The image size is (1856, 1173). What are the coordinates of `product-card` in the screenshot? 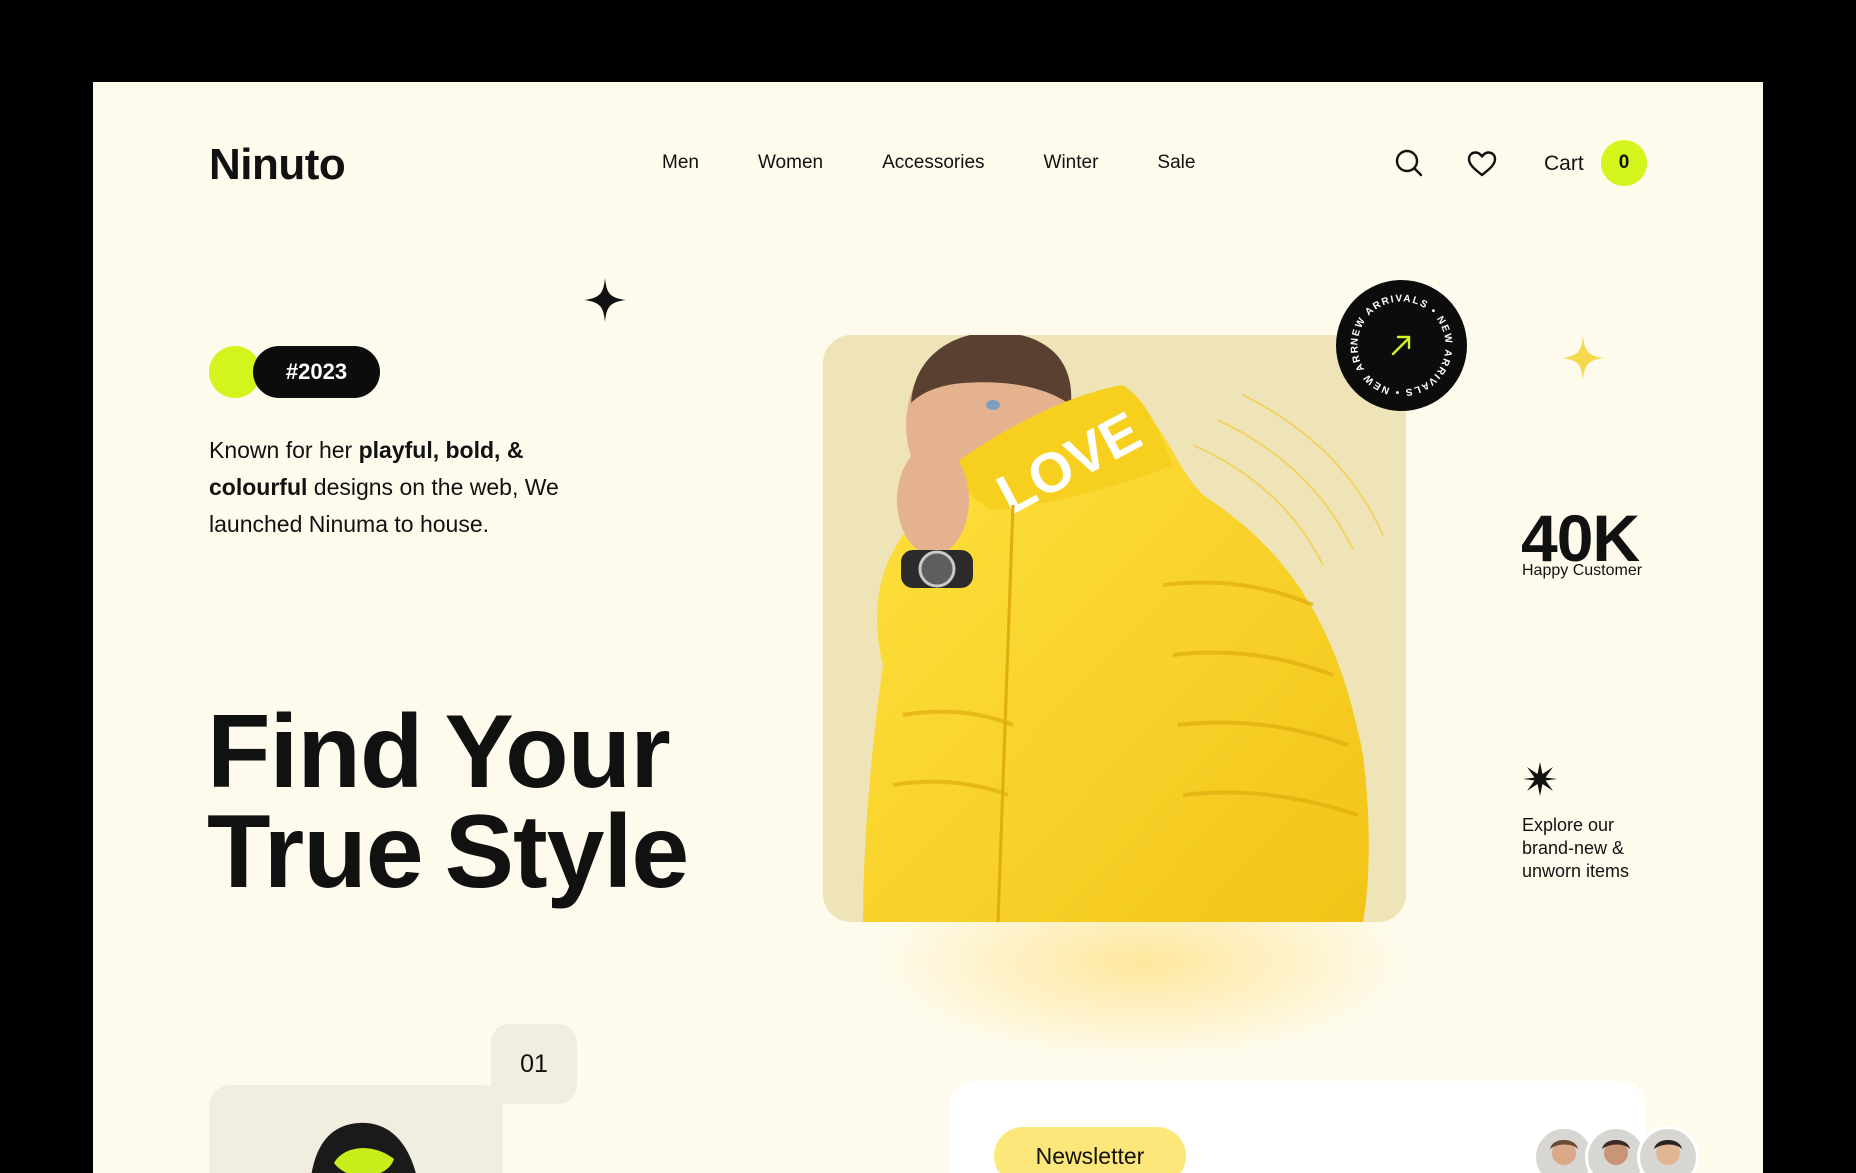 It's located at (356, 1129).